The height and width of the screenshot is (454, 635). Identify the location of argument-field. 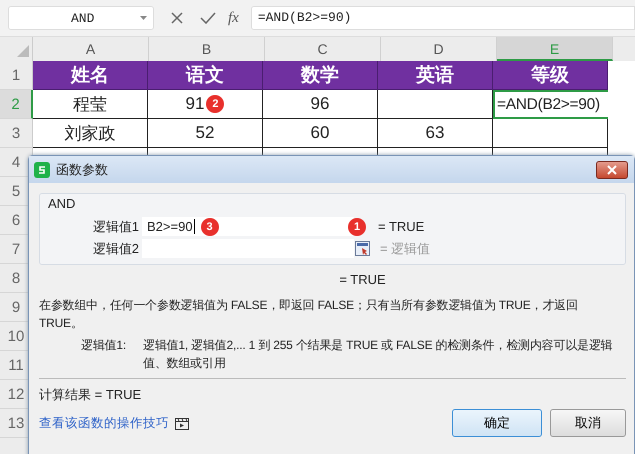
(248, 248).